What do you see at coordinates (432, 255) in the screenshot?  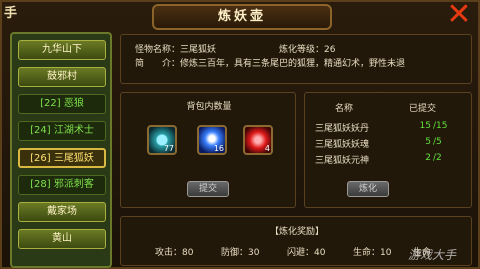 I see `watermark: 游戏大手` at bounding box center [432, 255].